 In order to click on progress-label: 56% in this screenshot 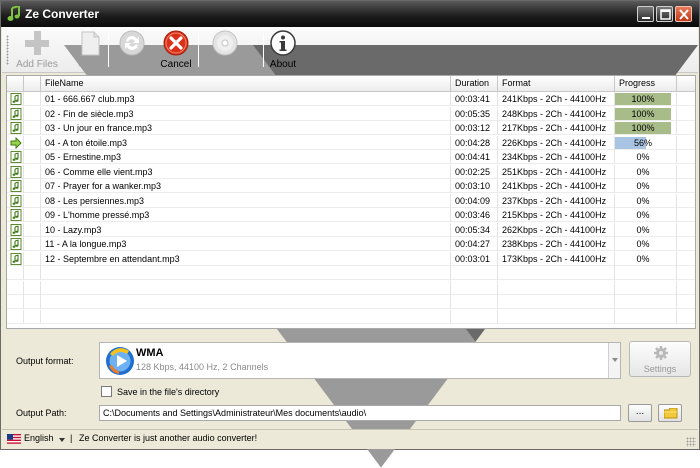, I will do `click(642, 142)`.